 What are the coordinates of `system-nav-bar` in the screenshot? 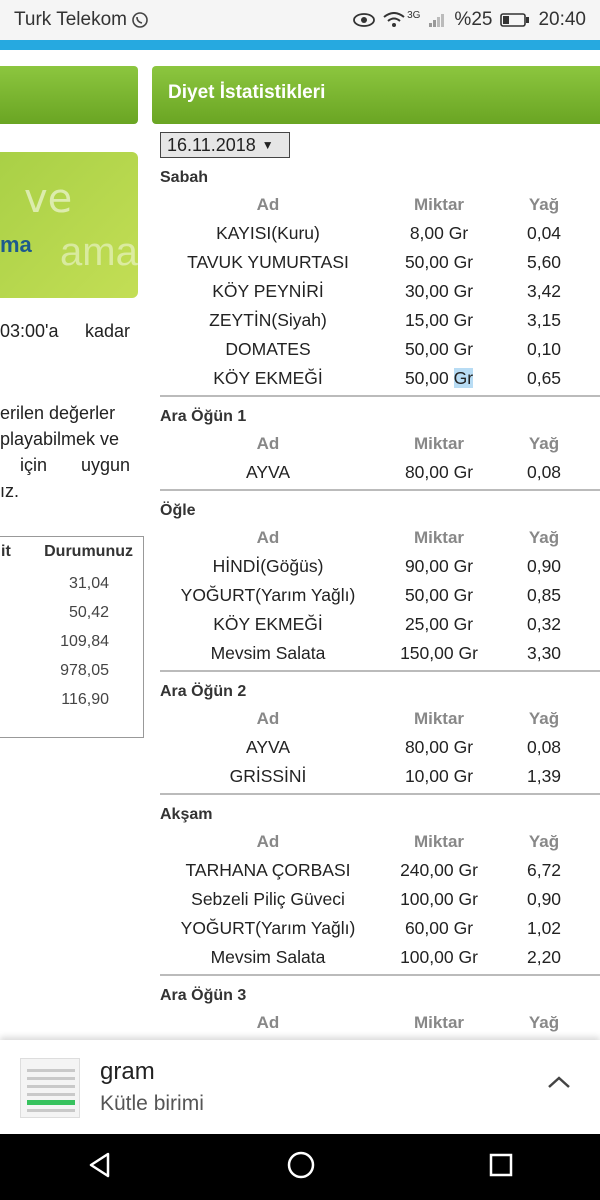 It's located at (300, 1167).